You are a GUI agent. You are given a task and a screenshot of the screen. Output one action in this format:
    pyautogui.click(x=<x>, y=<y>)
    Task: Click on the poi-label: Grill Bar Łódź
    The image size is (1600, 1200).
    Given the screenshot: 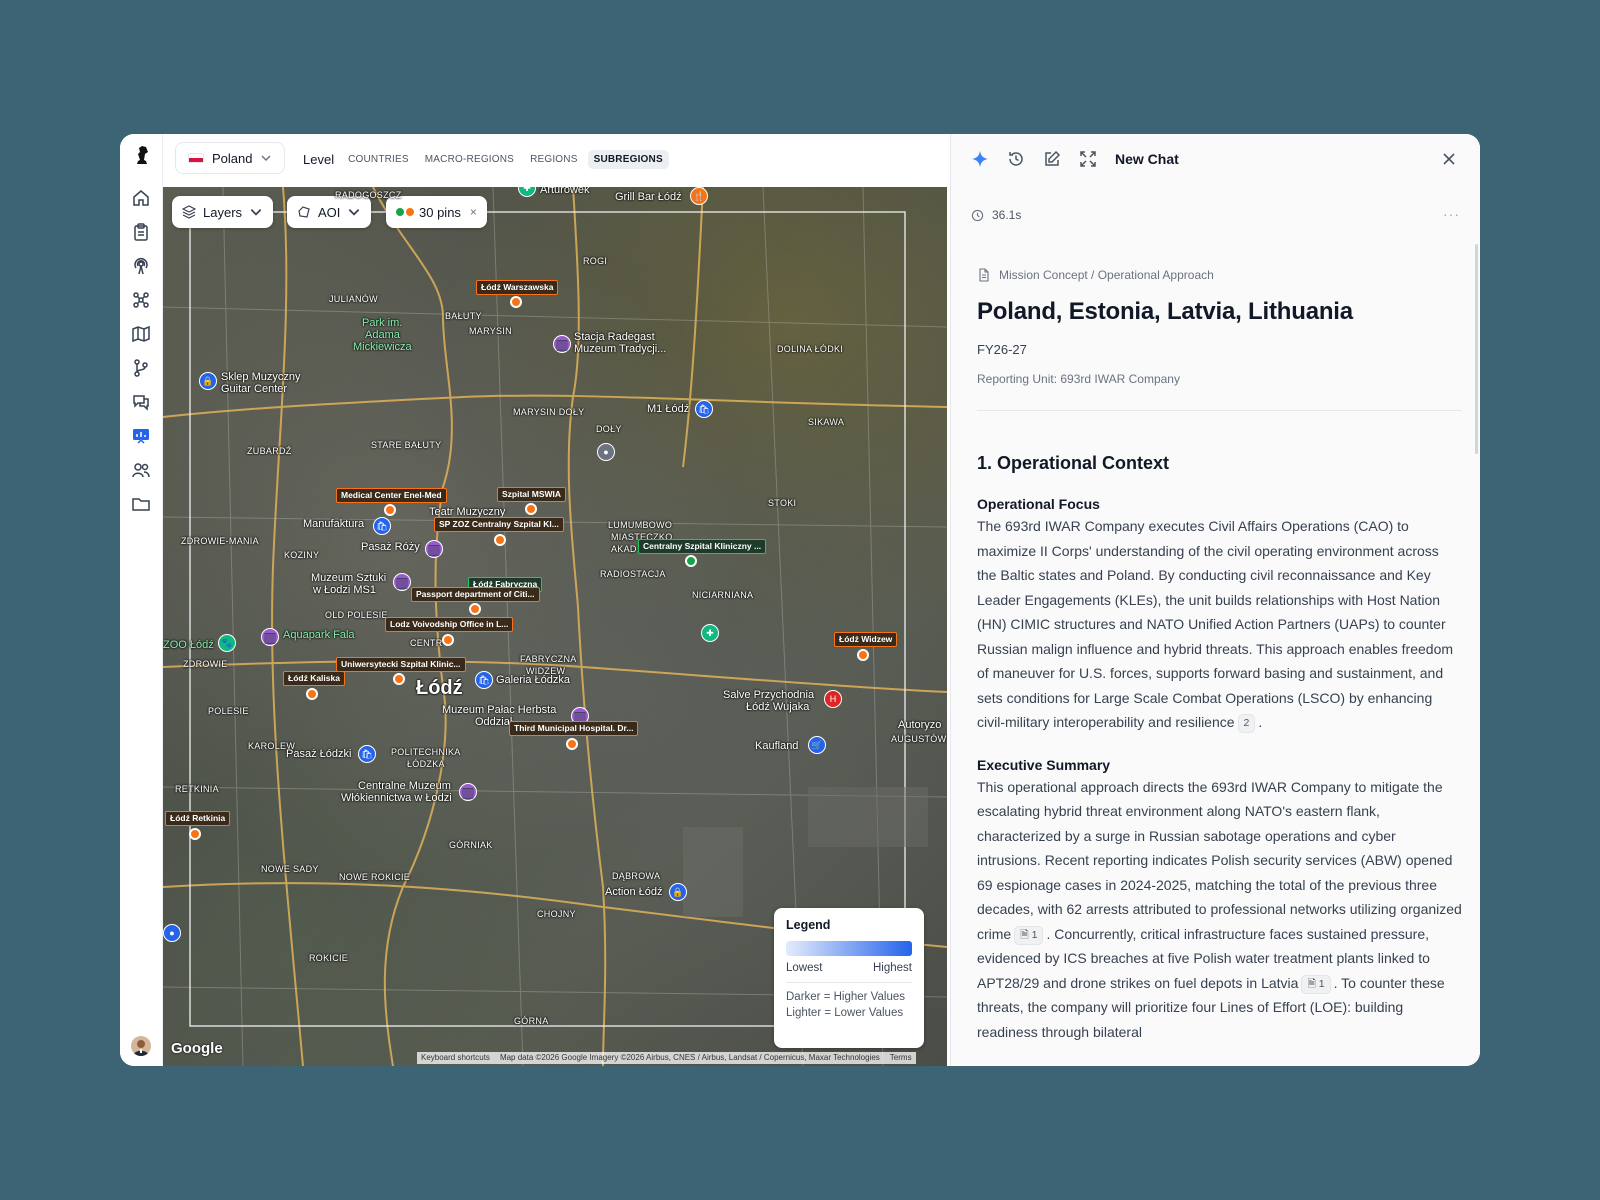 What is the action you would take?
    pyautogui.click(x=648, y=197)
    